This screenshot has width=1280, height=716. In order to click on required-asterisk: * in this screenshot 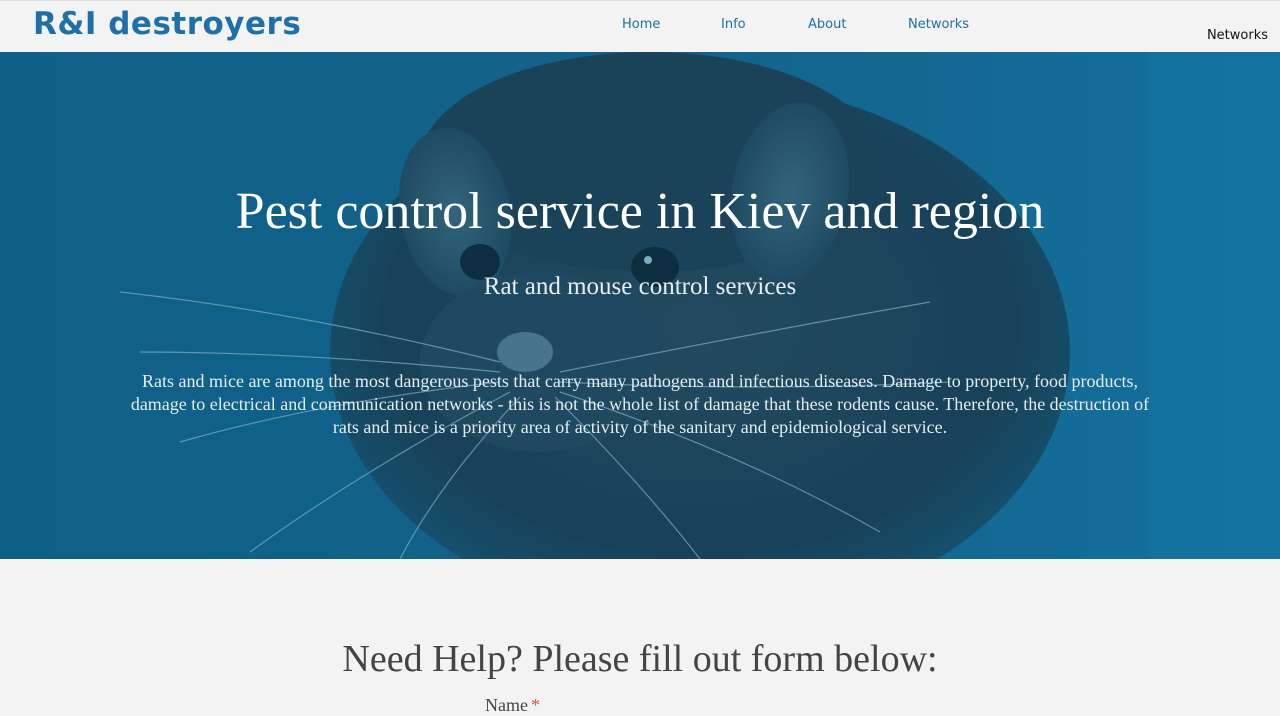, I will do `click(535, 705)`.